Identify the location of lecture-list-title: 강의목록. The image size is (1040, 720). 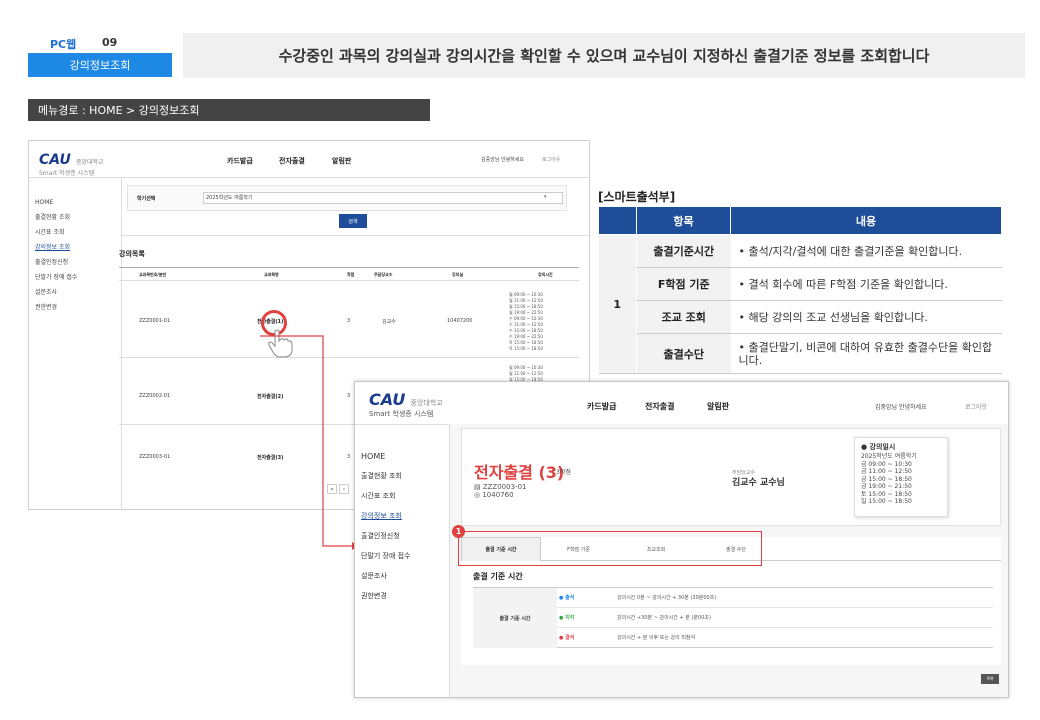
(132, 254).